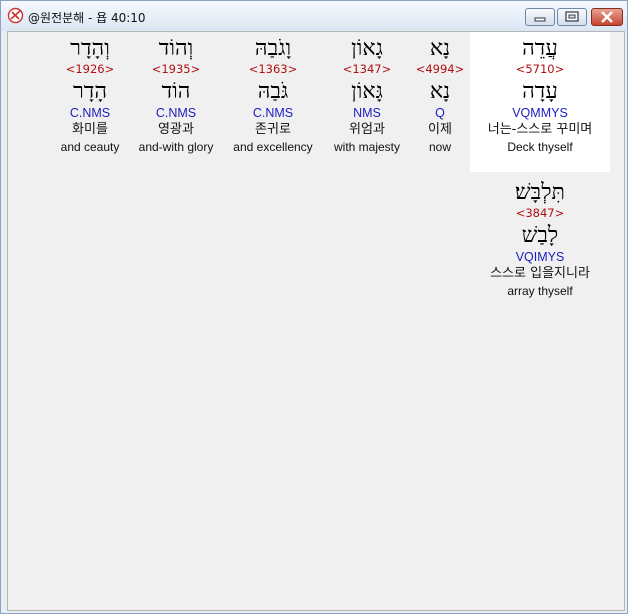 This screenshot has width=628, height=614. I want to click on korean-gloss: 영광과, so click(176, 129).